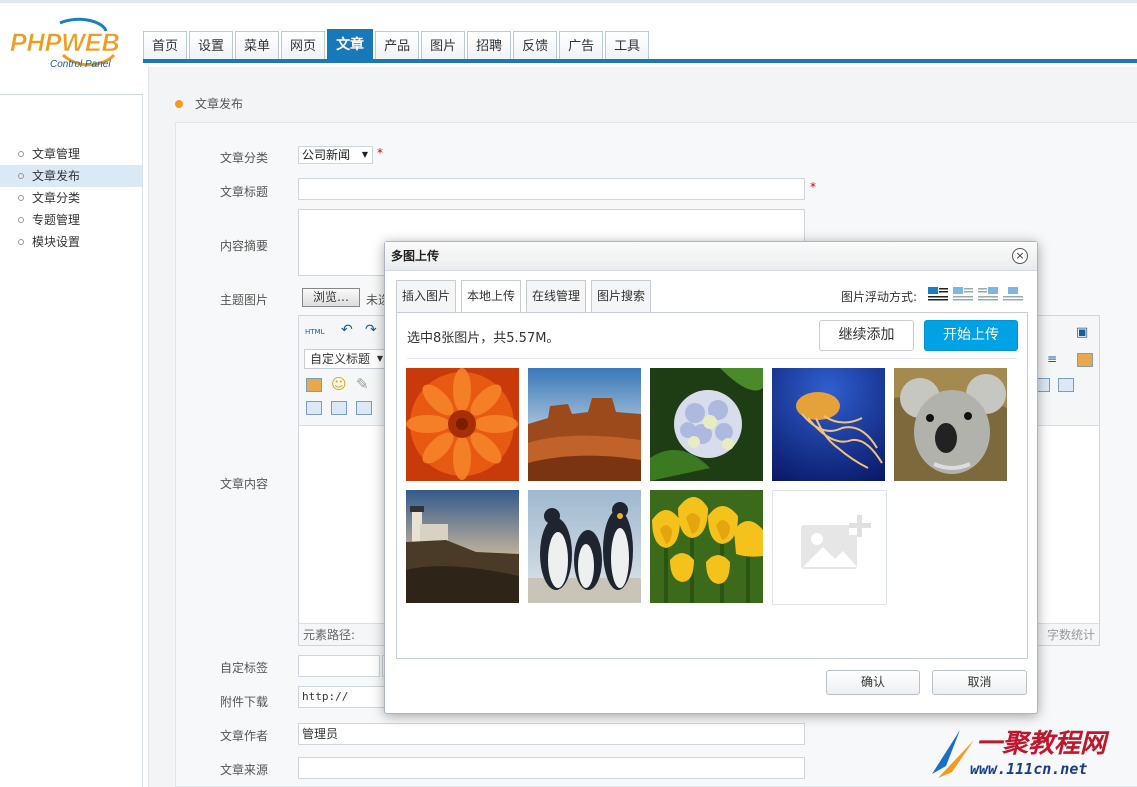 The height and width of the screenshot is (787, 1137). What do you see at coordinates (706, 546) in the screenshot?
I see `tulips-icon` at bounding box center [706, 546].